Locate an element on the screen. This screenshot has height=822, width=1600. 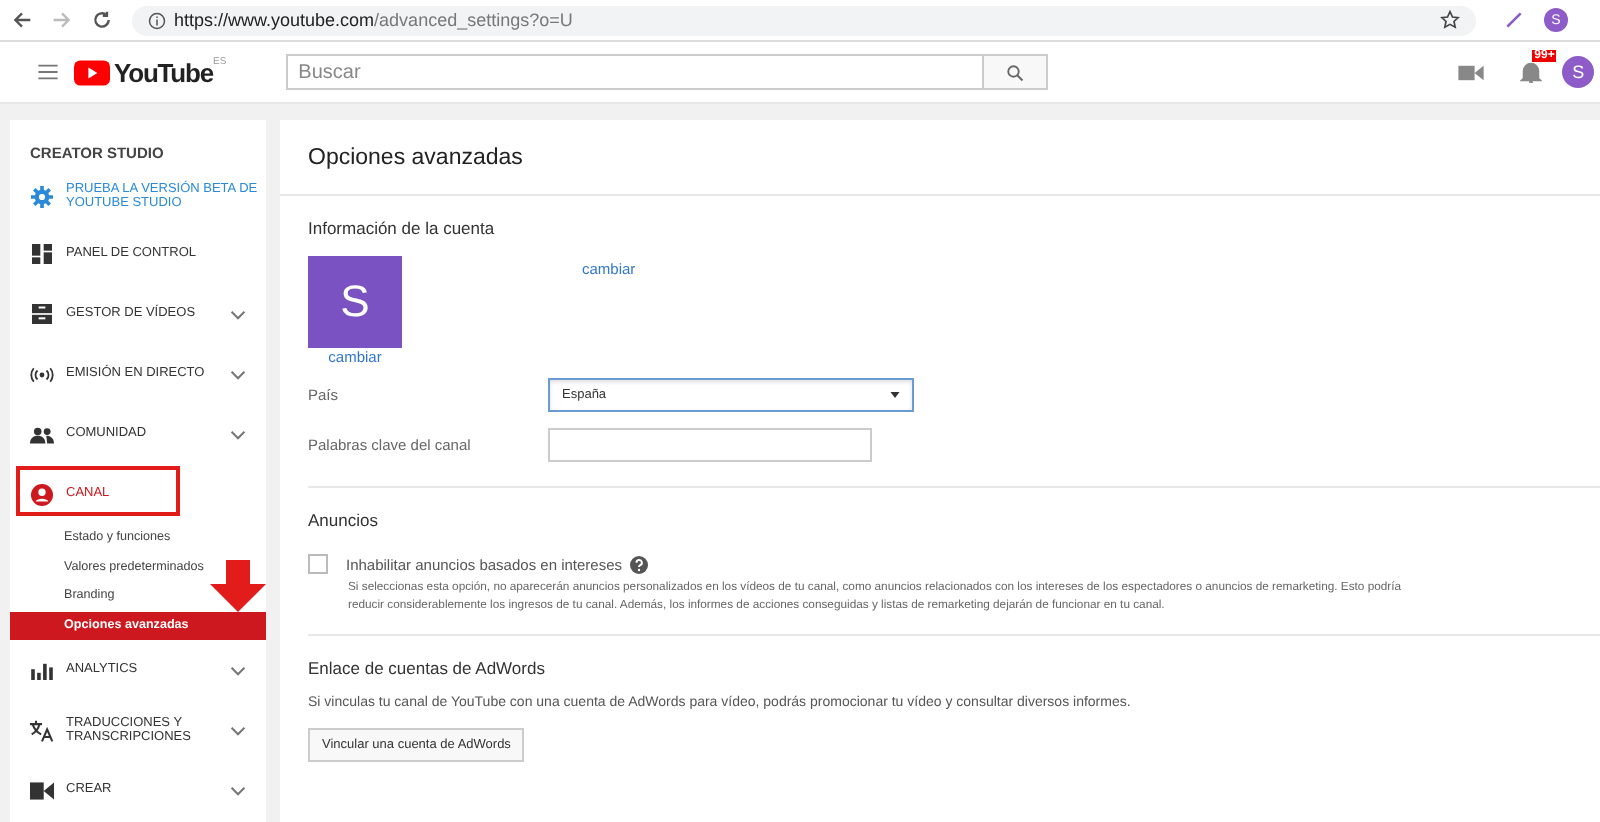
search-button is located at coordinates (1016, 72).